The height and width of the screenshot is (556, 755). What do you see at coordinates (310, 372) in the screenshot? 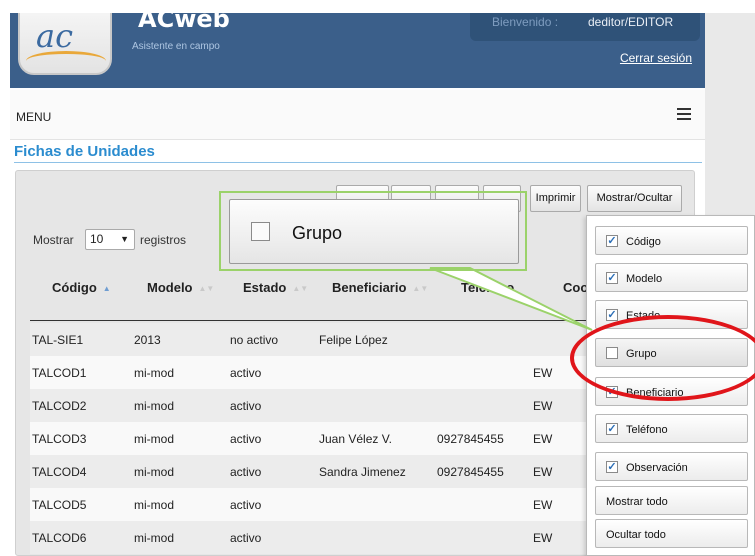
I see `table-row: TALCOD1 mi-mod activo EW` at bounding box center [310, 372].